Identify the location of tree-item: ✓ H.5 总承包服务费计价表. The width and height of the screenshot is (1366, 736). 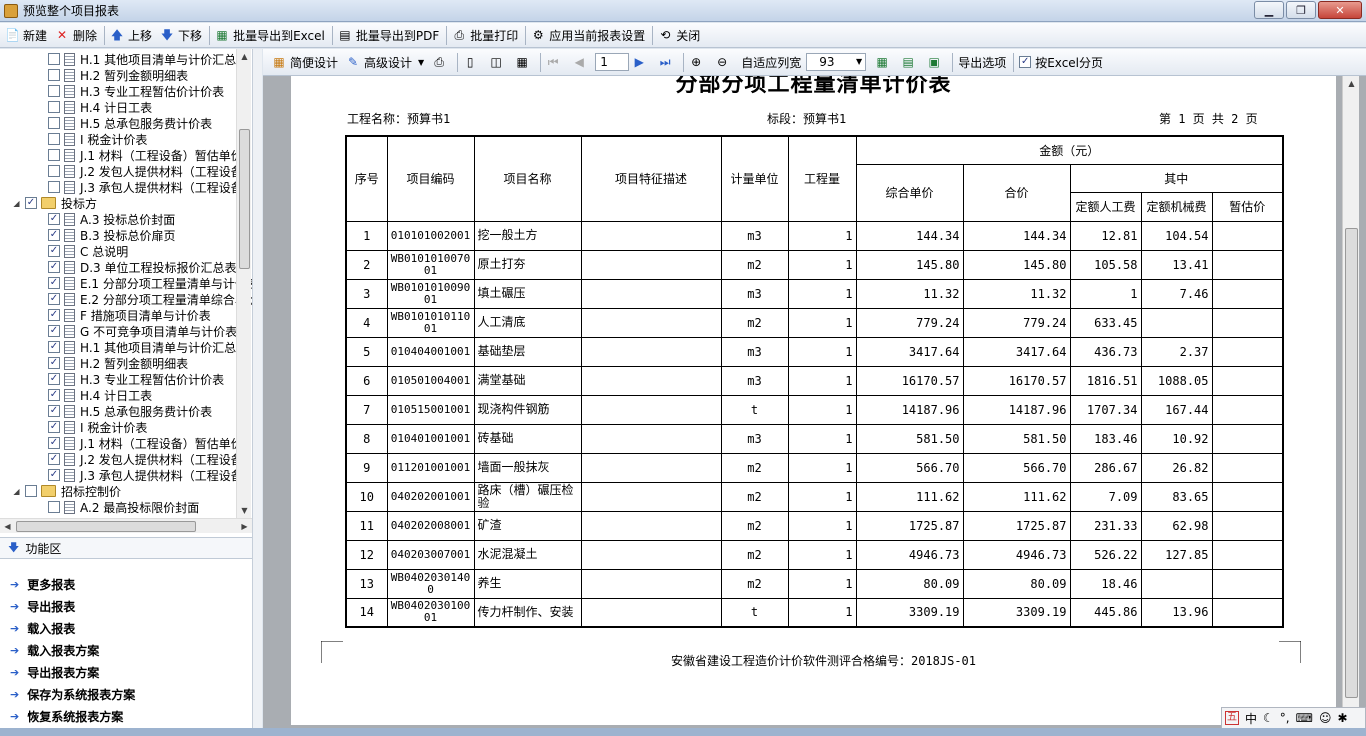
(130, 411).